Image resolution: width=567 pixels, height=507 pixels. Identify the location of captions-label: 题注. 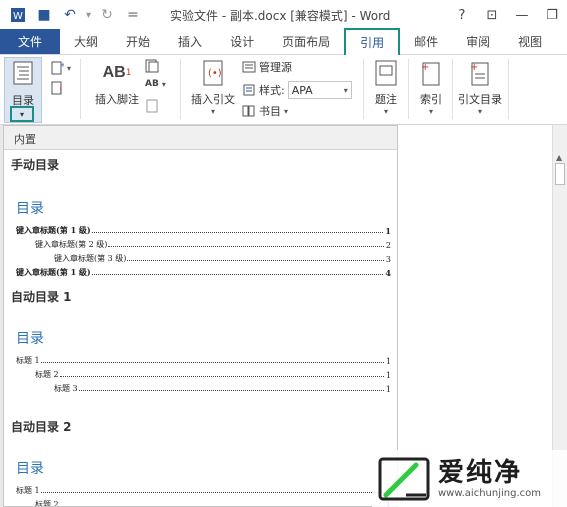
(386, 99).